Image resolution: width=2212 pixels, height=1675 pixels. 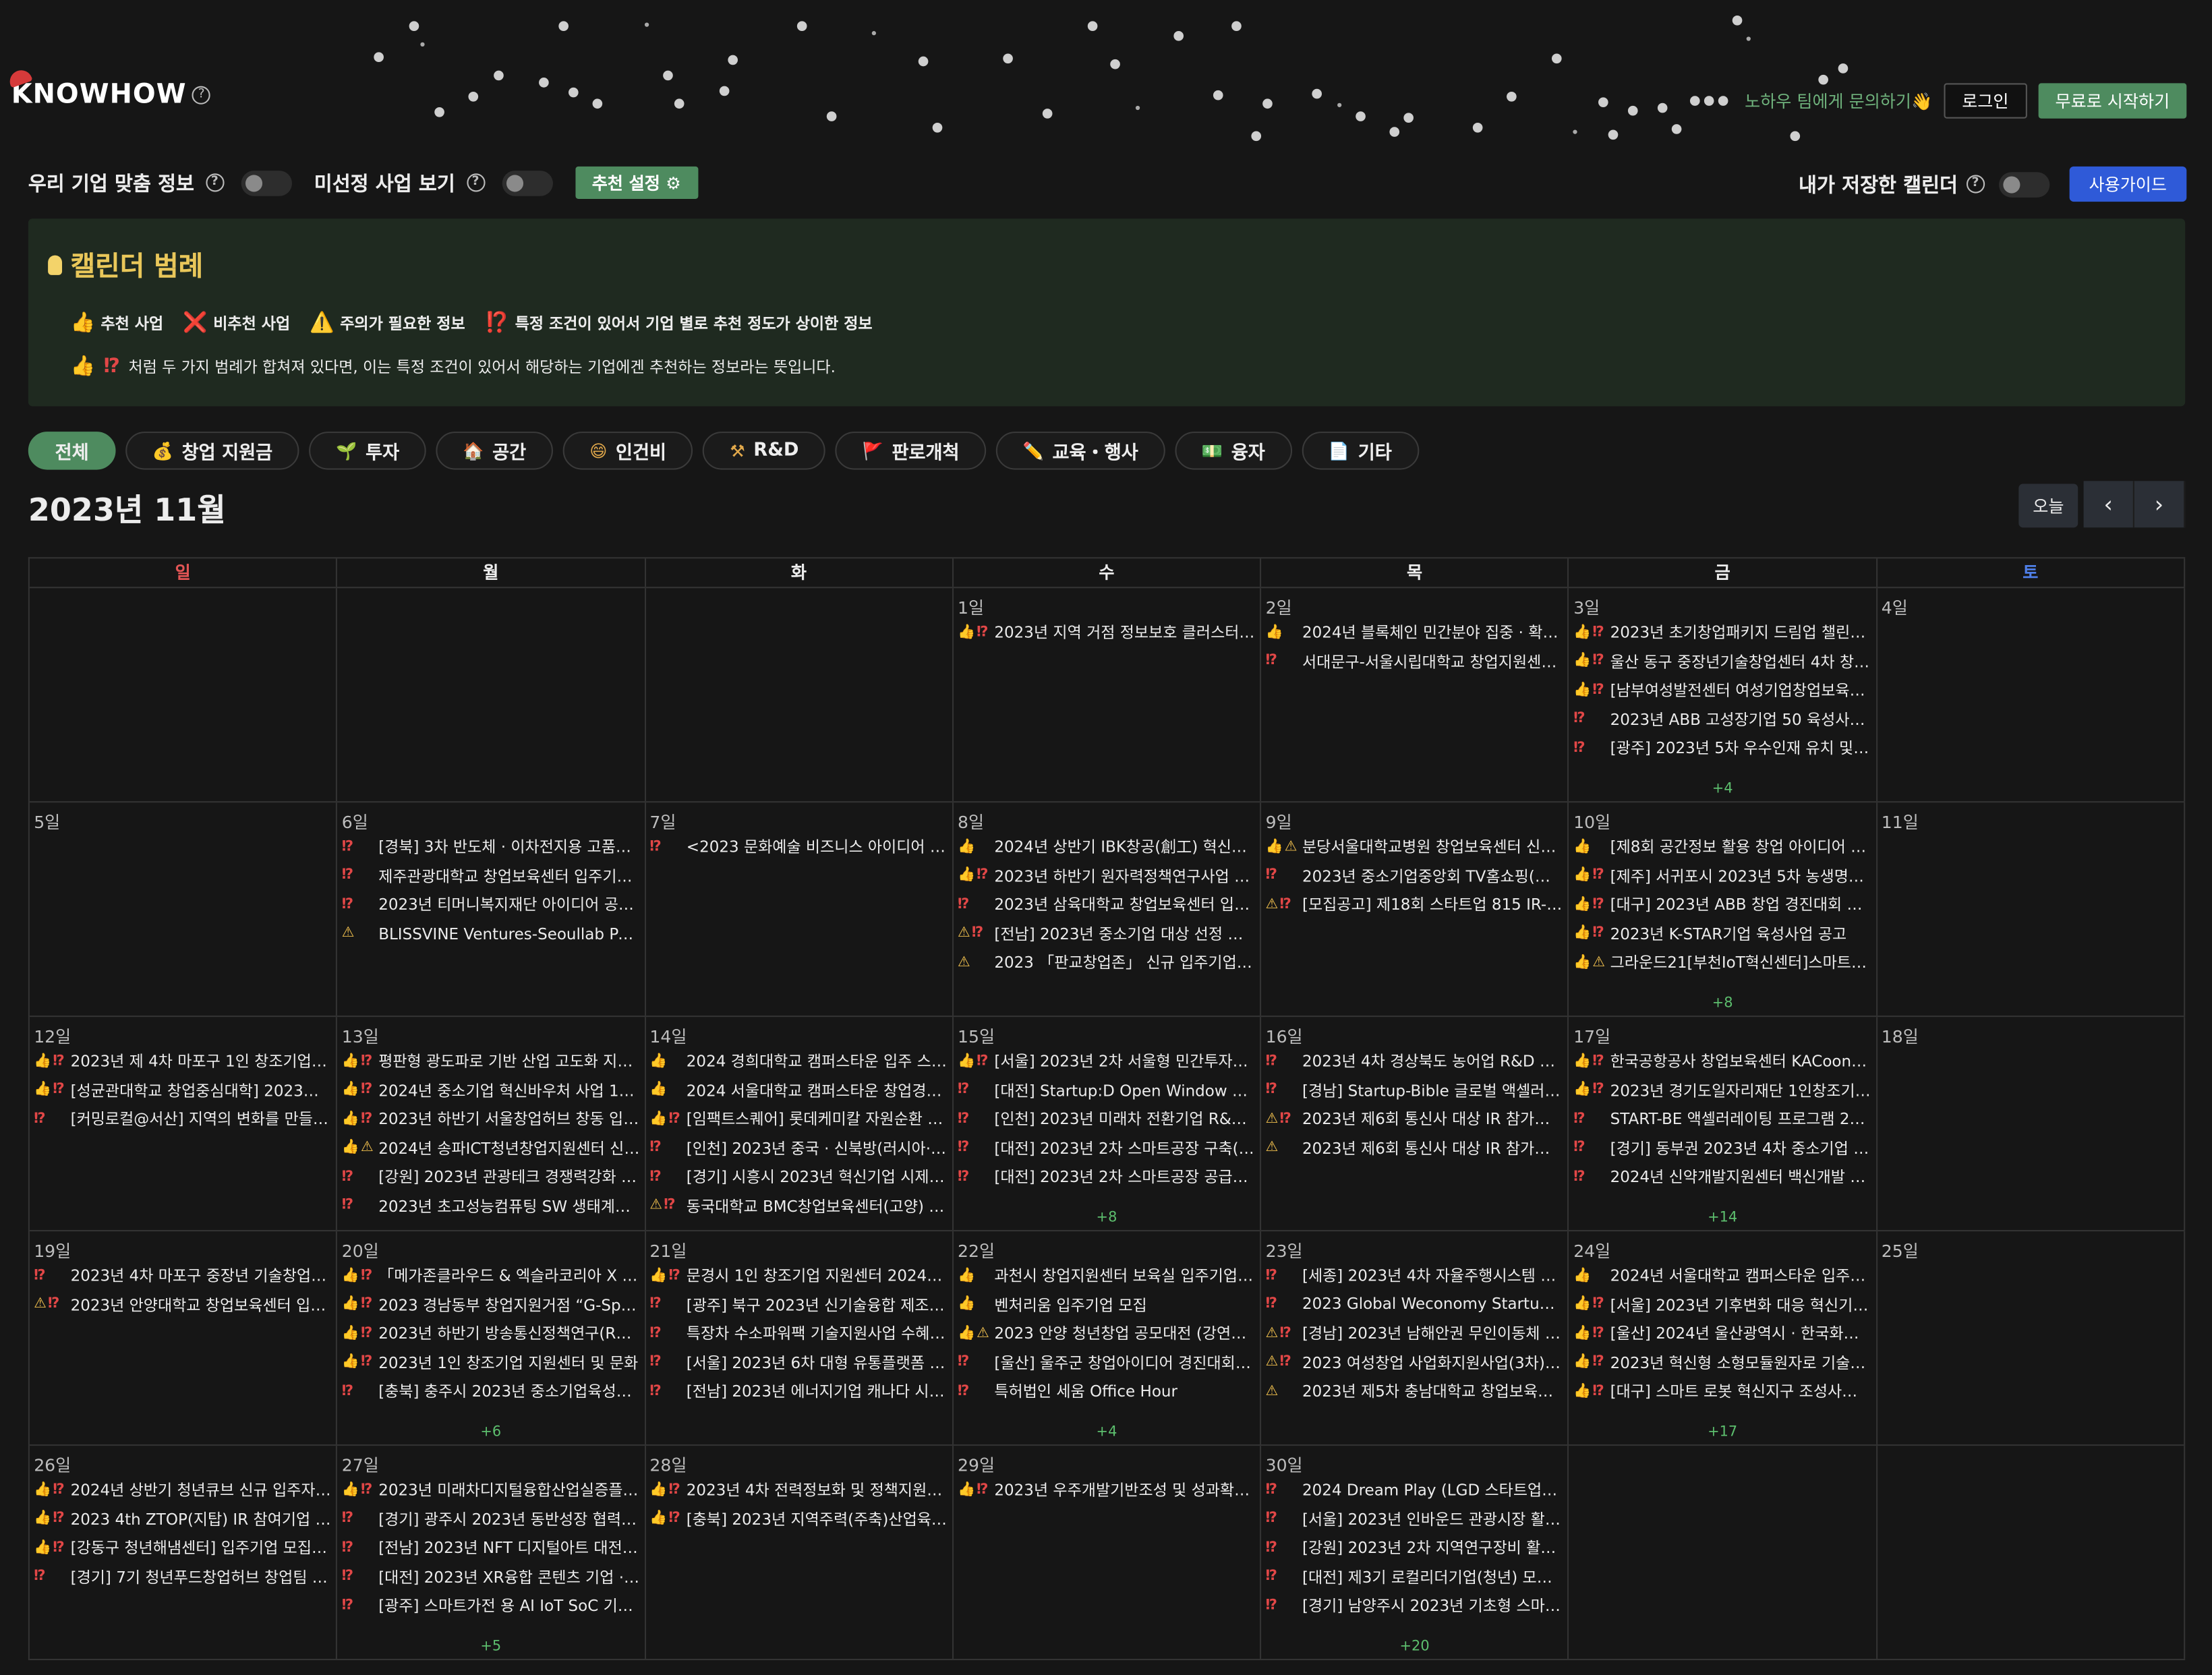 What do you see at coordinates (1415, 1148) in the screenshot?
I see `event-item: ⚠ 2023년 제6회 통신사 대상 IR 참가기업 모집` at bounding box center [1415, 1148].